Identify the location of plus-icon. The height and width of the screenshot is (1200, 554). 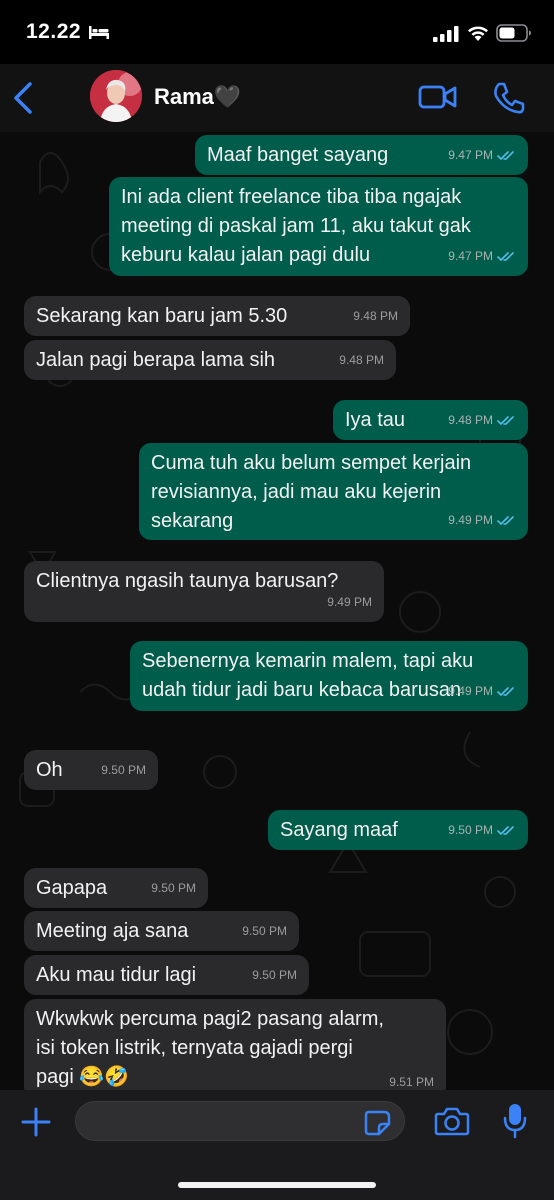
(36, 1122).